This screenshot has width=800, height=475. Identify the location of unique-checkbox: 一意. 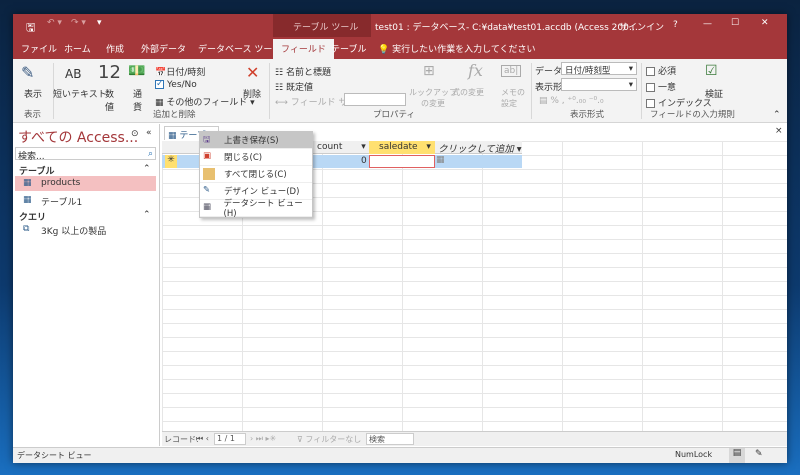
(661, 86).